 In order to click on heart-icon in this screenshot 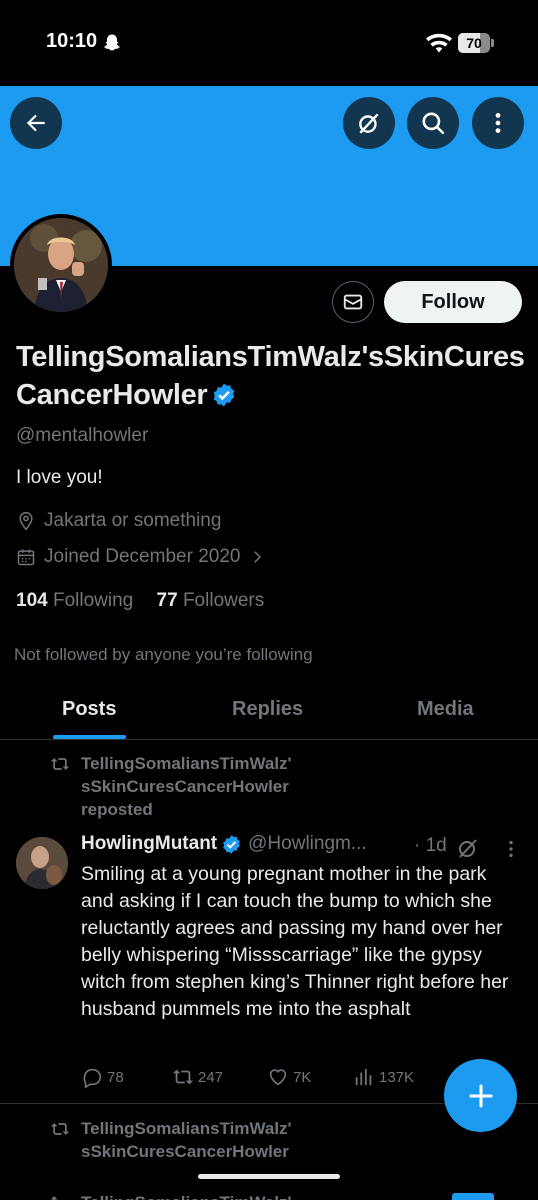, I will do `click(278, 1077)`.